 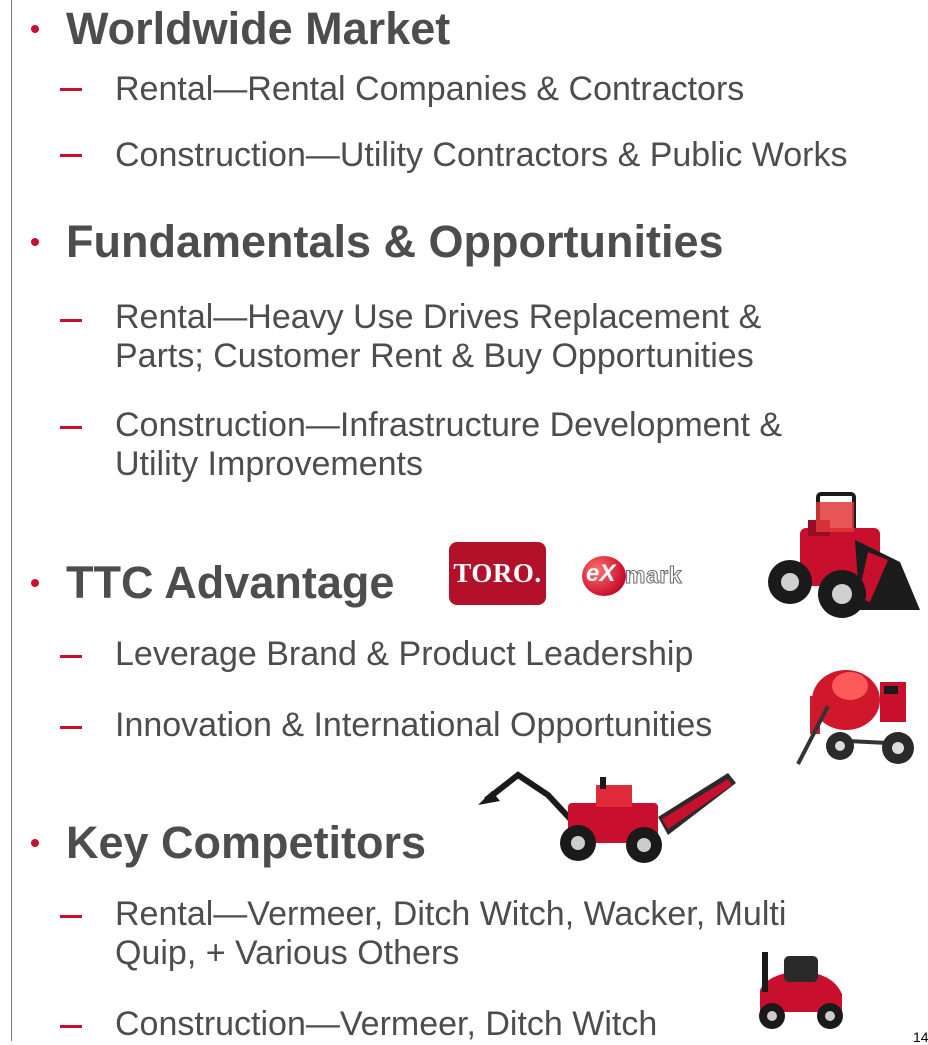 I want to click on item-rental-companies: Rental—Rental Companies & Contractors, so click(x=430, y=89).